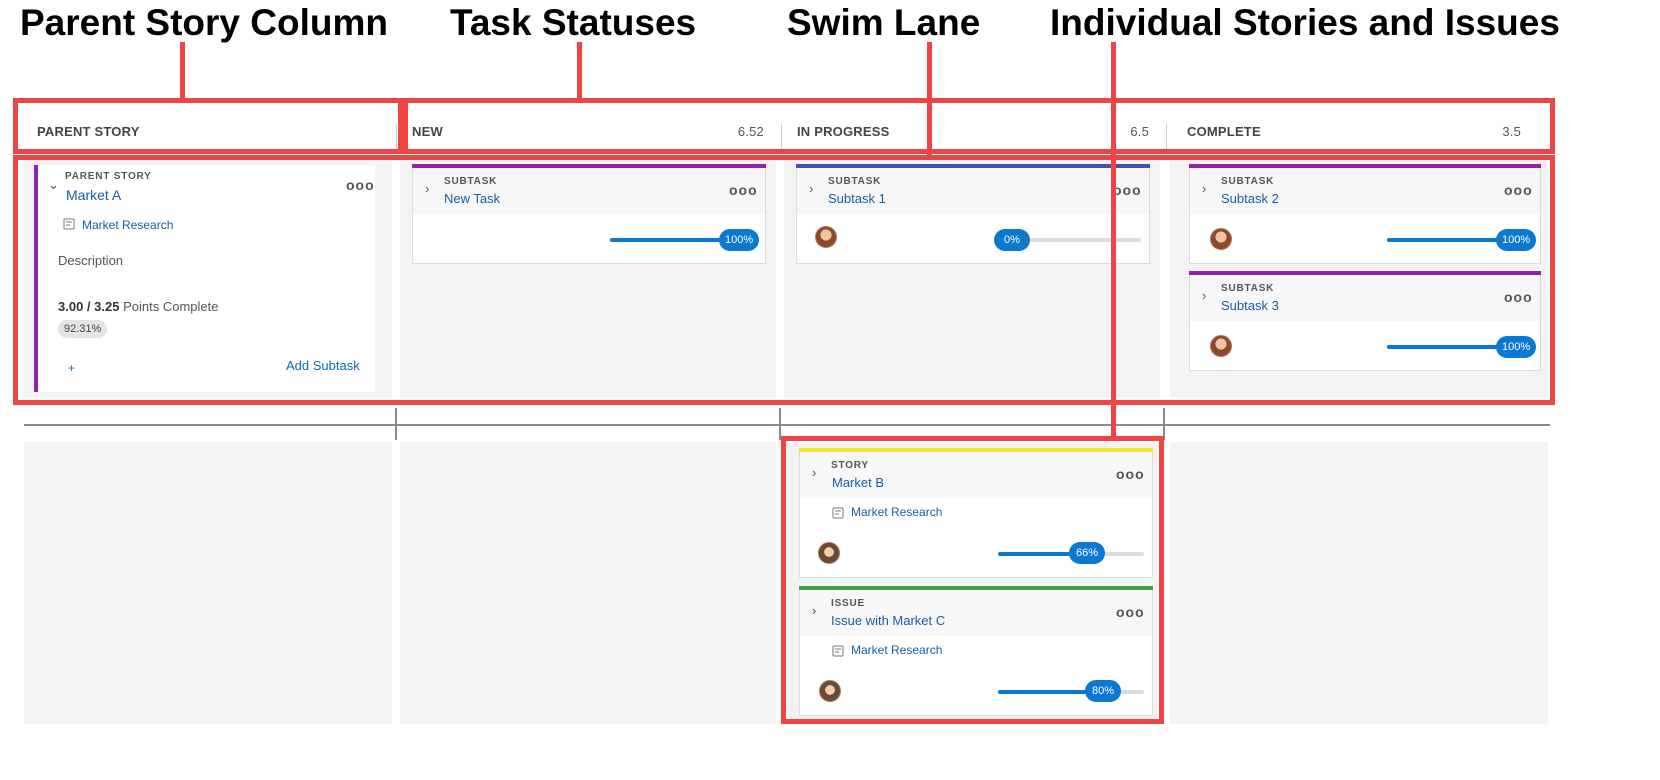  What do you see at coordinates (588, 583) in the screenshot?
I see `lane2-new-bg` at bounding box center [588, 583].